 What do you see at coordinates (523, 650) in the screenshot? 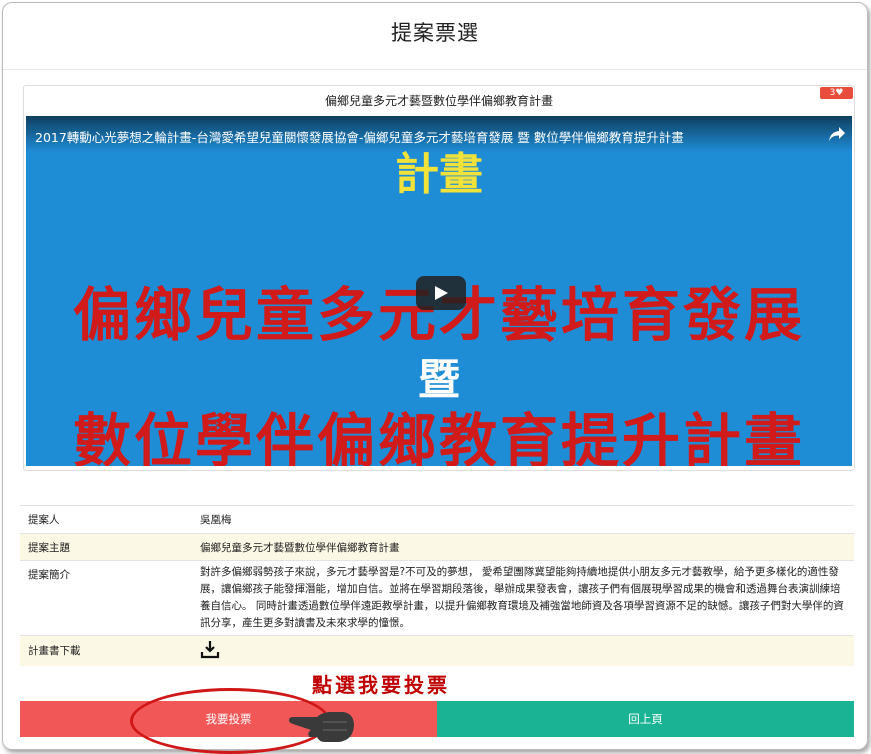
I see `download-cell` at bounding box center [523, 650].